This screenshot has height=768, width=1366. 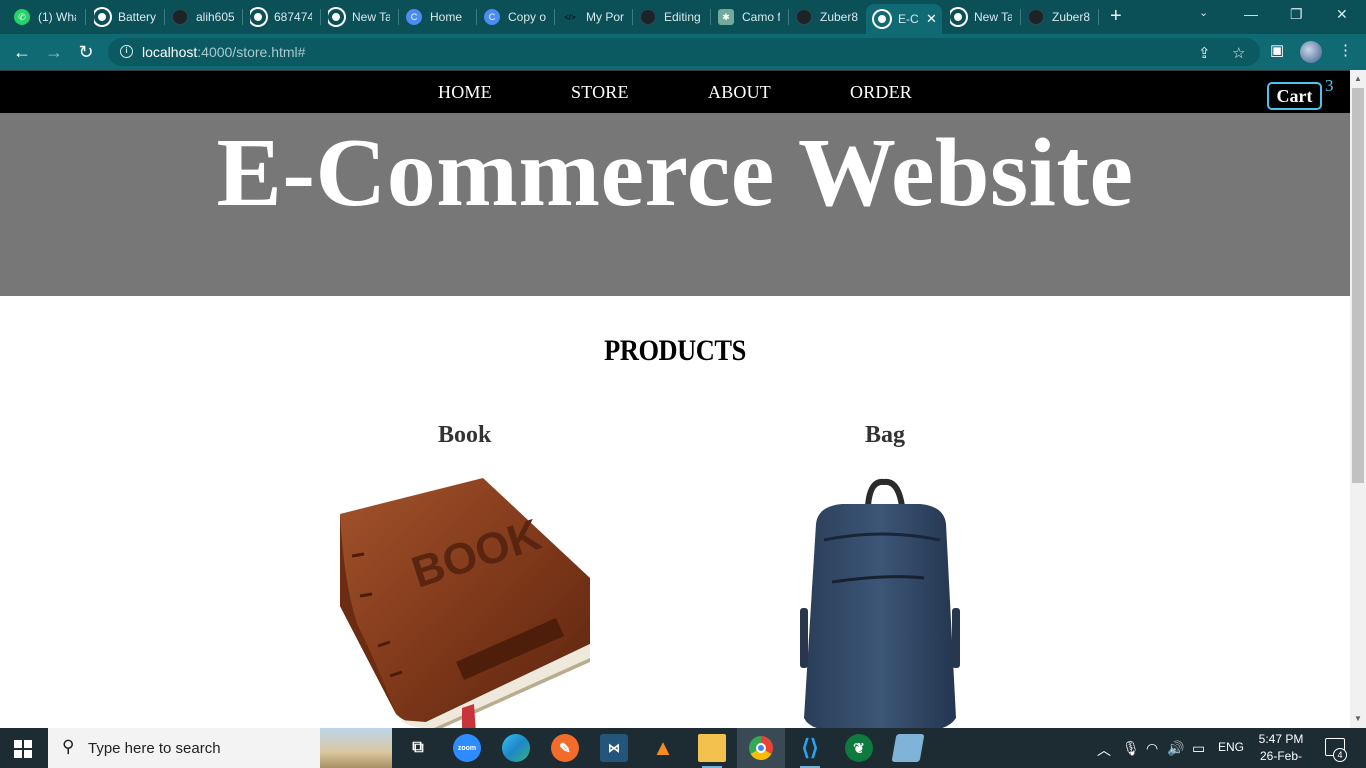 I want to click on tab-new-tab: New Ta, so click(x=359, y=17).